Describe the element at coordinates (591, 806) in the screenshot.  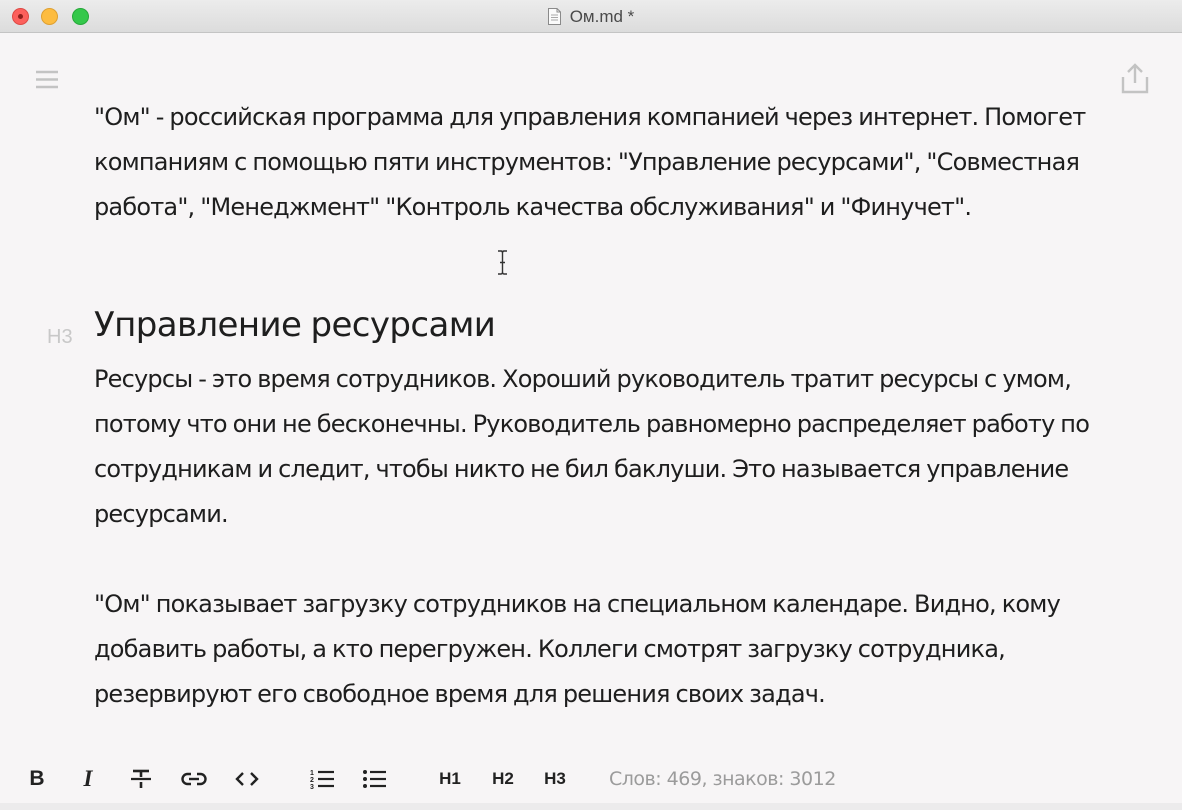
I see `window-bottom-edge` at that location.